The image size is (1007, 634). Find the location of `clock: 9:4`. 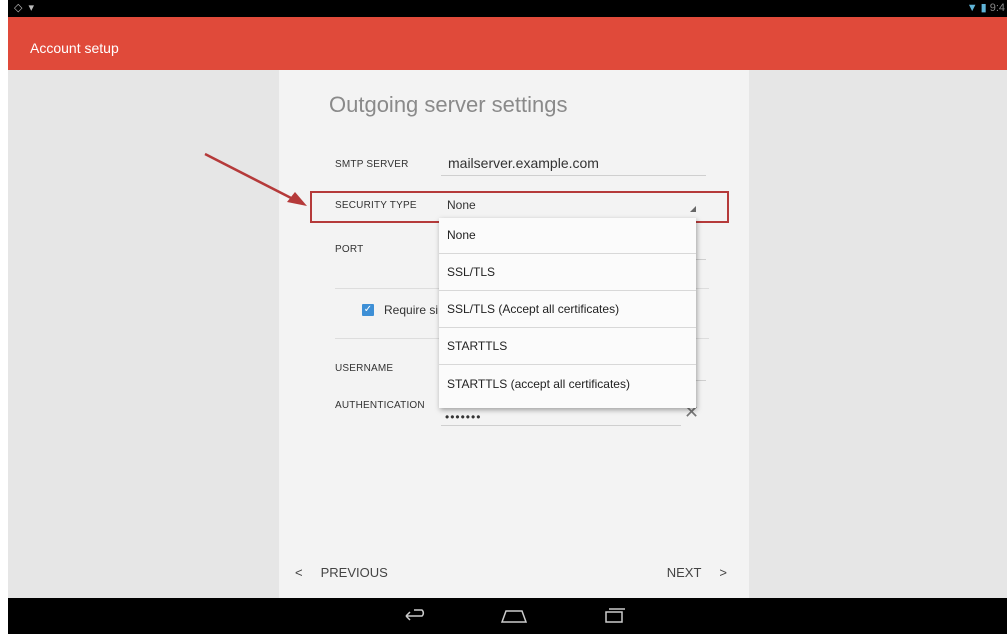

clock: 9:4 is located at coordinates (997, 7).